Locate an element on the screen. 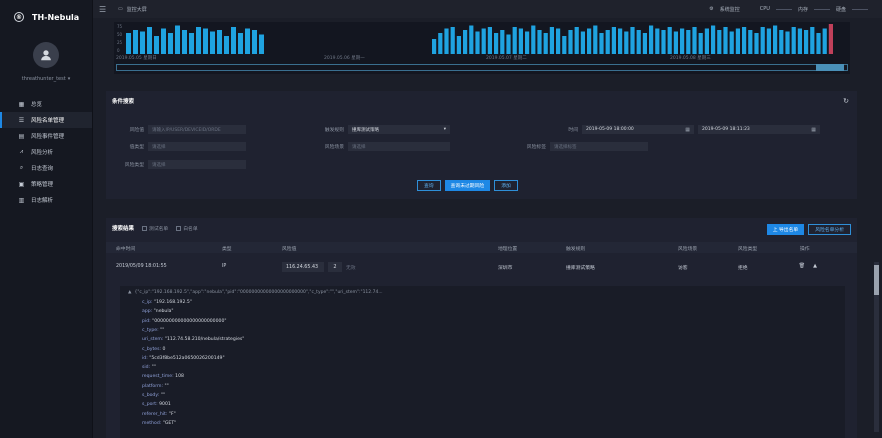 This screenshot has height=438, width=882. mem-meter is located at coordinates (821, 9).